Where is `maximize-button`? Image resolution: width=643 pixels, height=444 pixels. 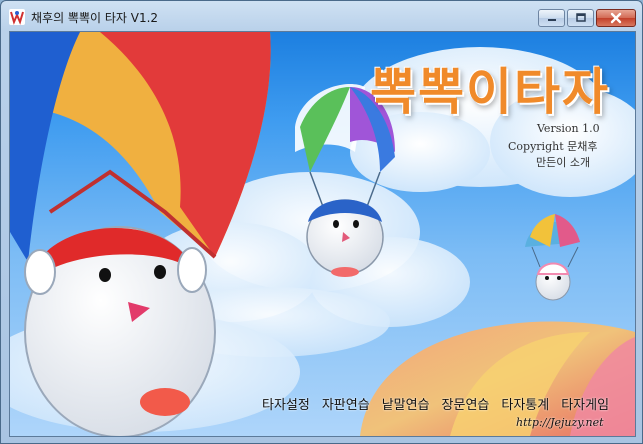 maximize-button is located at coordinates (580, 18).